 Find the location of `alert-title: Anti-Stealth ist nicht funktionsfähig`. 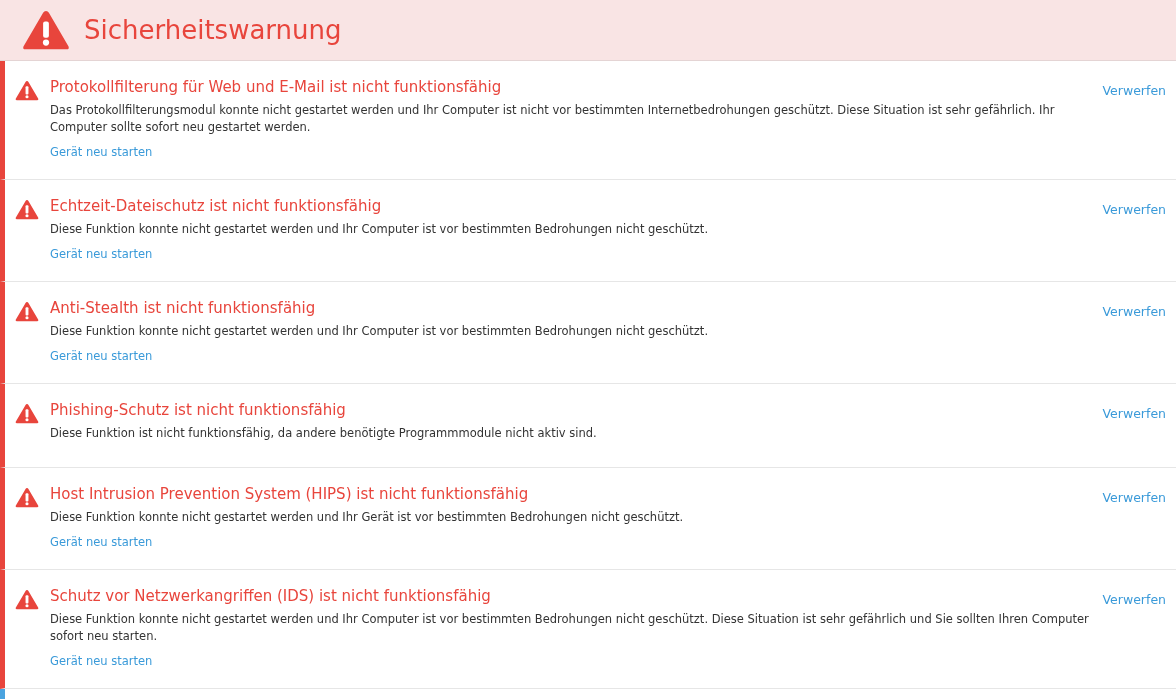

alert-title: Anti-Stealth ist nicht funktionsfähig is located at coordinates (183, 308).